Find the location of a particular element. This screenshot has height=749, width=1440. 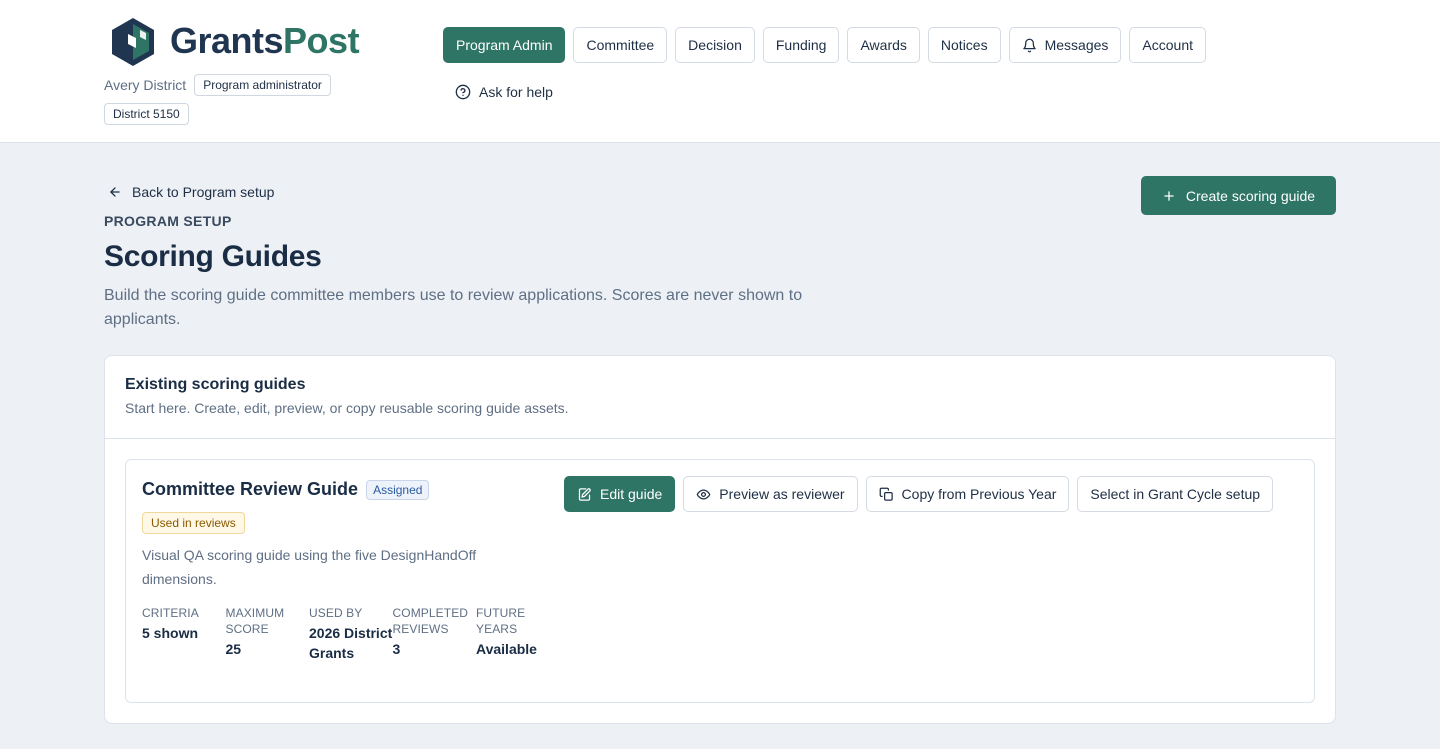

create-scoring-guide-button: Create scoring guide is located at coordinates (1238, 195).